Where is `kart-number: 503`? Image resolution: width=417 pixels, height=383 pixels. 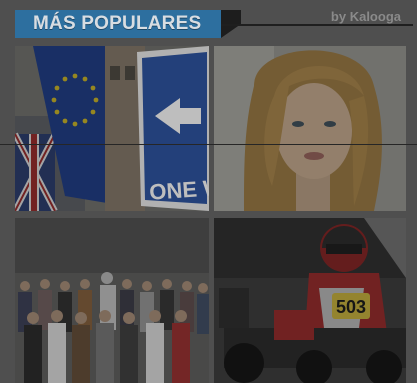
kart-number: 503 is located at coordinates (351, 307).